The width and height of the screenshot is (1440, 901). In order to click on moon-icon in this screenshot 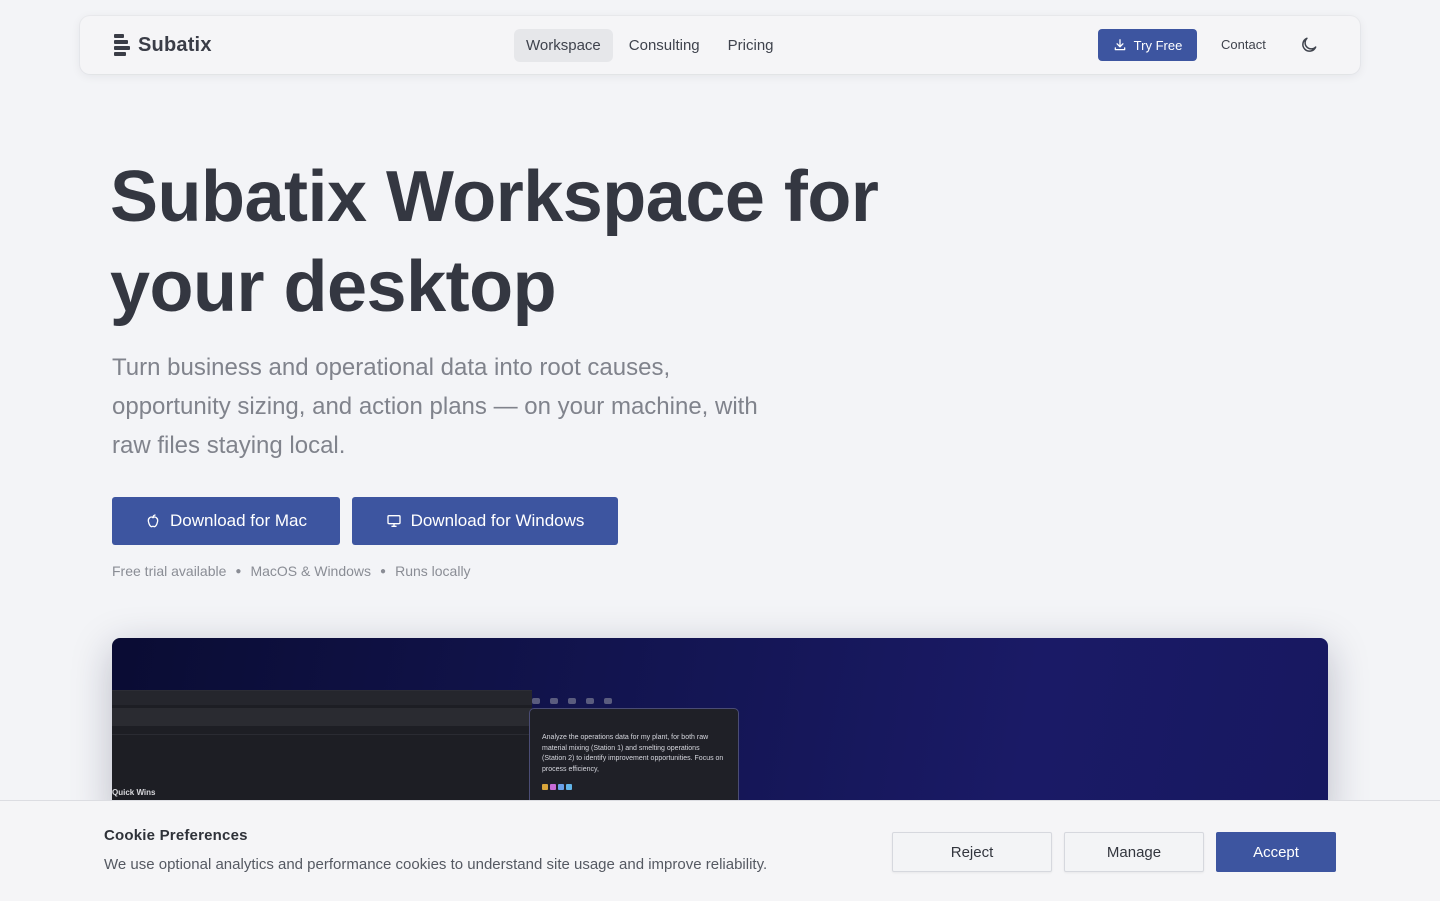, I will do `click(1309, 44)`.